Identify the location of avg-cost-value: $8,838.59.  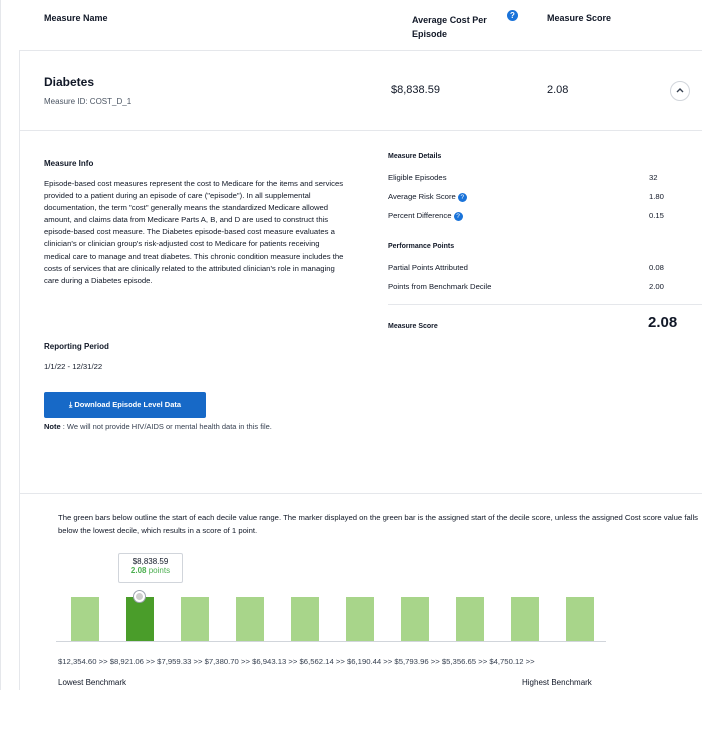
(415, 90).